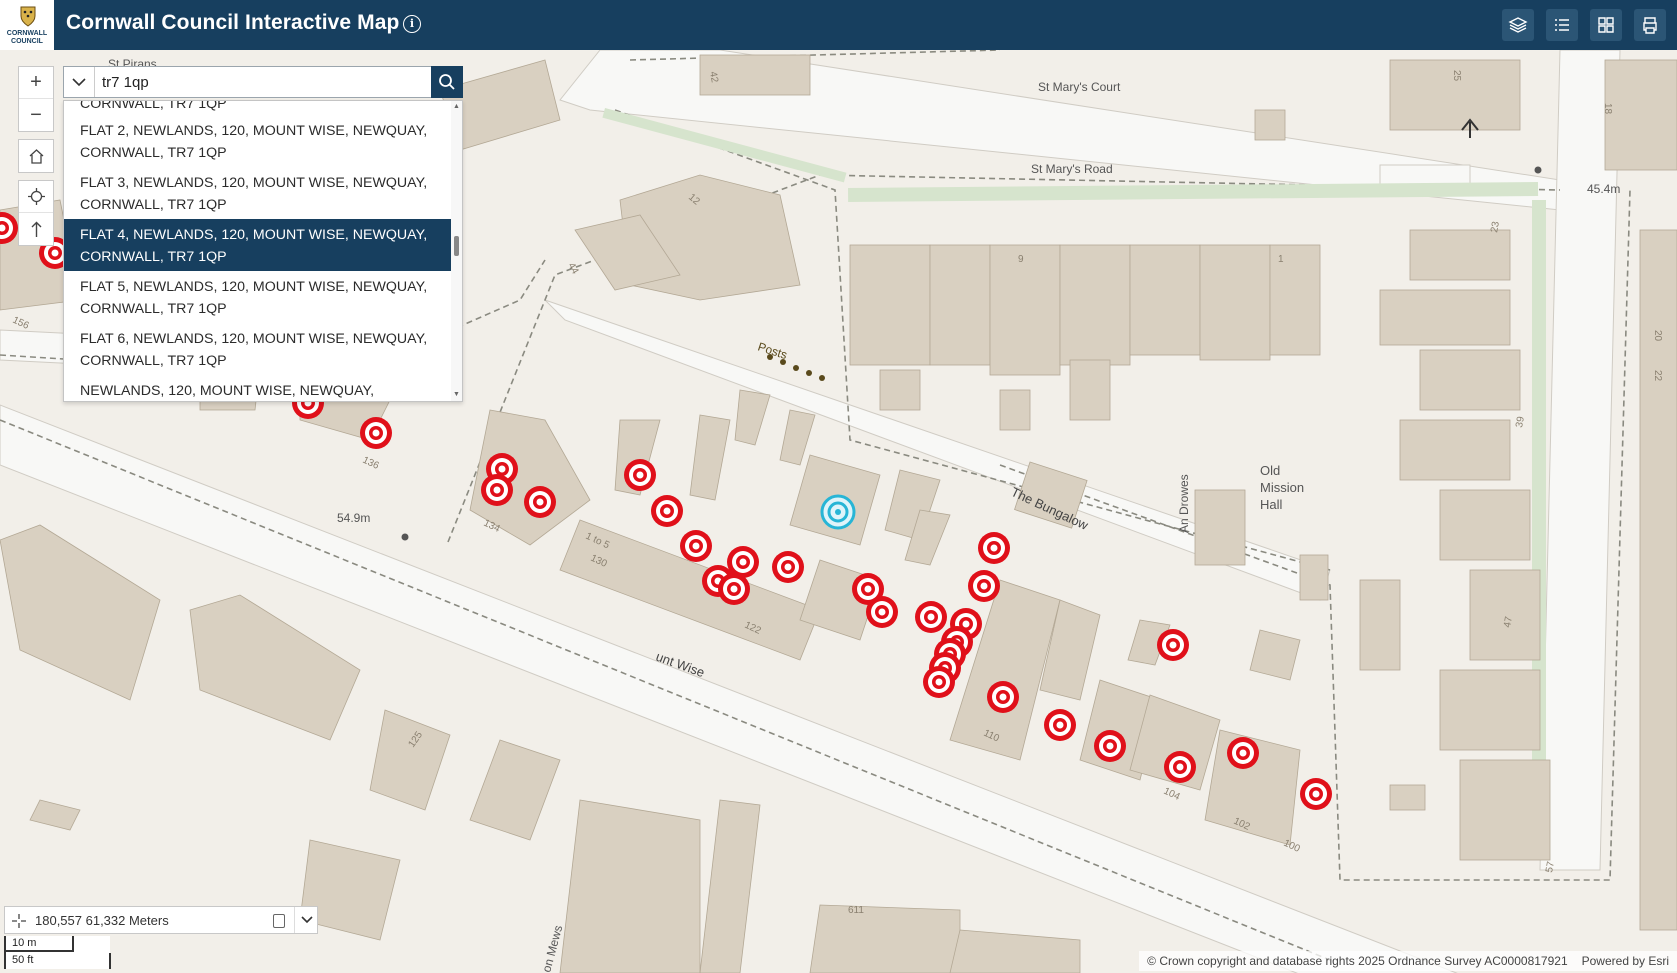 The width and height of the screenshot is (1677, 973). I want to click on scale-bar: 10 m 50 ft, so click(57, 952).